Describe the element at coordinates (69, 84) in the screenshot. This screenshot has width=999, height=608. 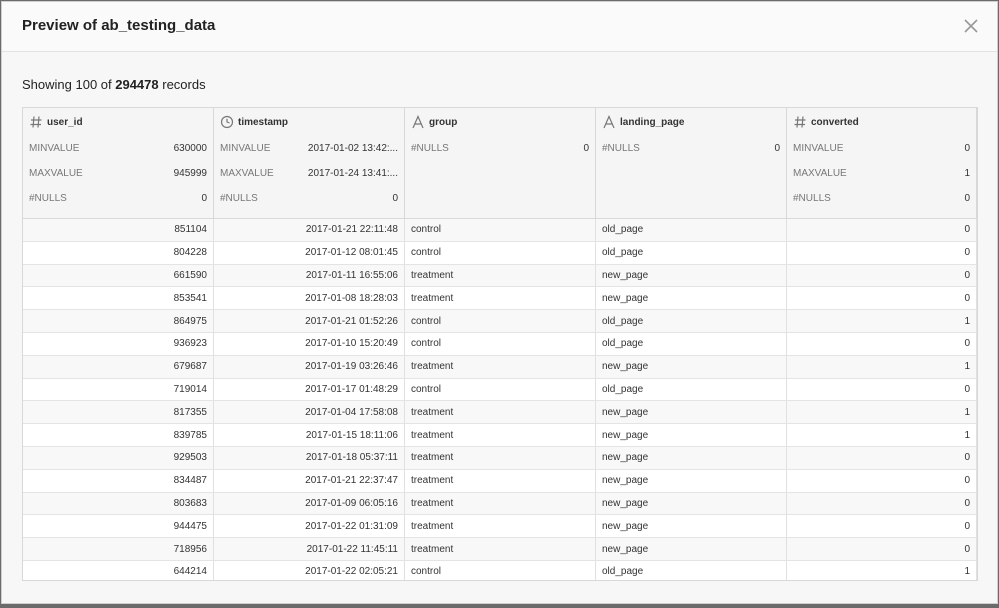
I see `summary-prefix: Showing 100 of` at that location.